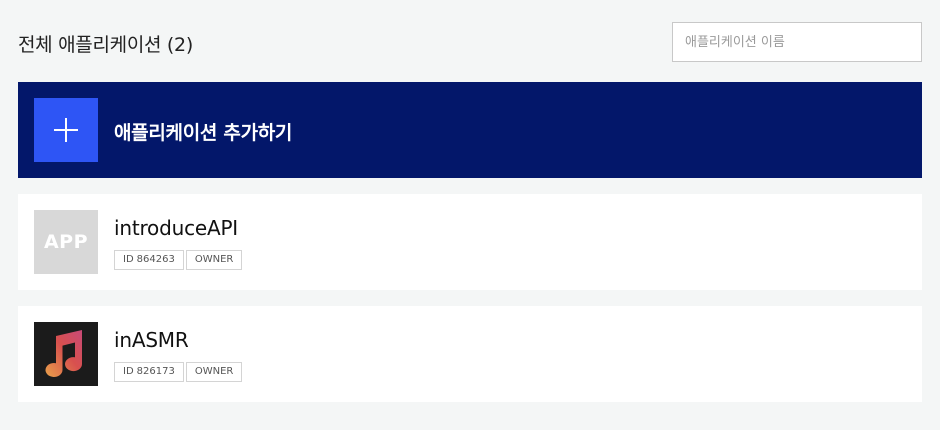 The height and width of the screenshot is (430, 940). What do you see at coordinates (149, 260) in the screenshot?
I see `app-id-badge: ID 864263` at bounding box center [149, 260].